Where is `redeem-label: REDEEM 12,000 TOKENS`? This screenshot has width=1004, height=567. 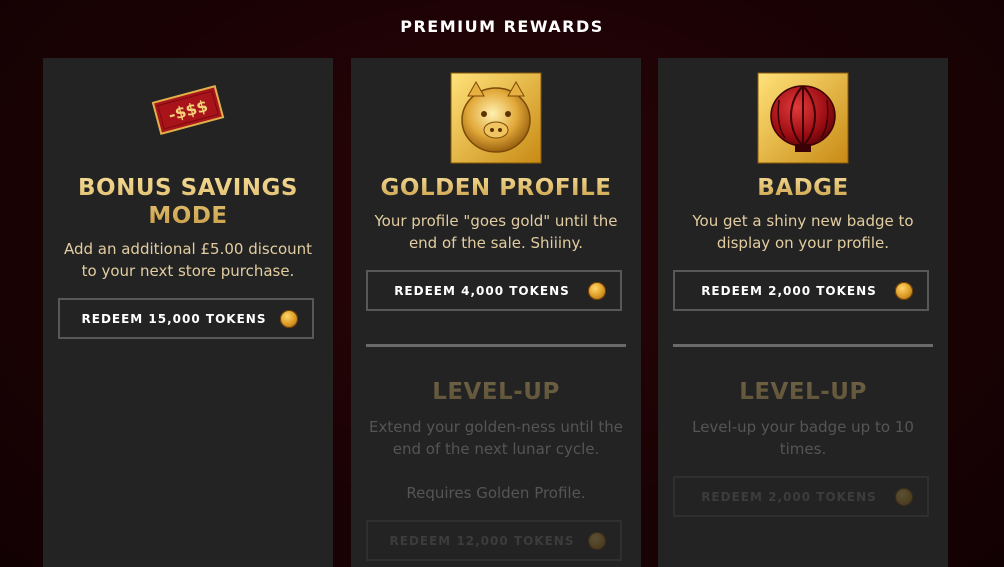
redeem-label: REDEEM 12,000 TOKENS is located at coordinates (482, 540).